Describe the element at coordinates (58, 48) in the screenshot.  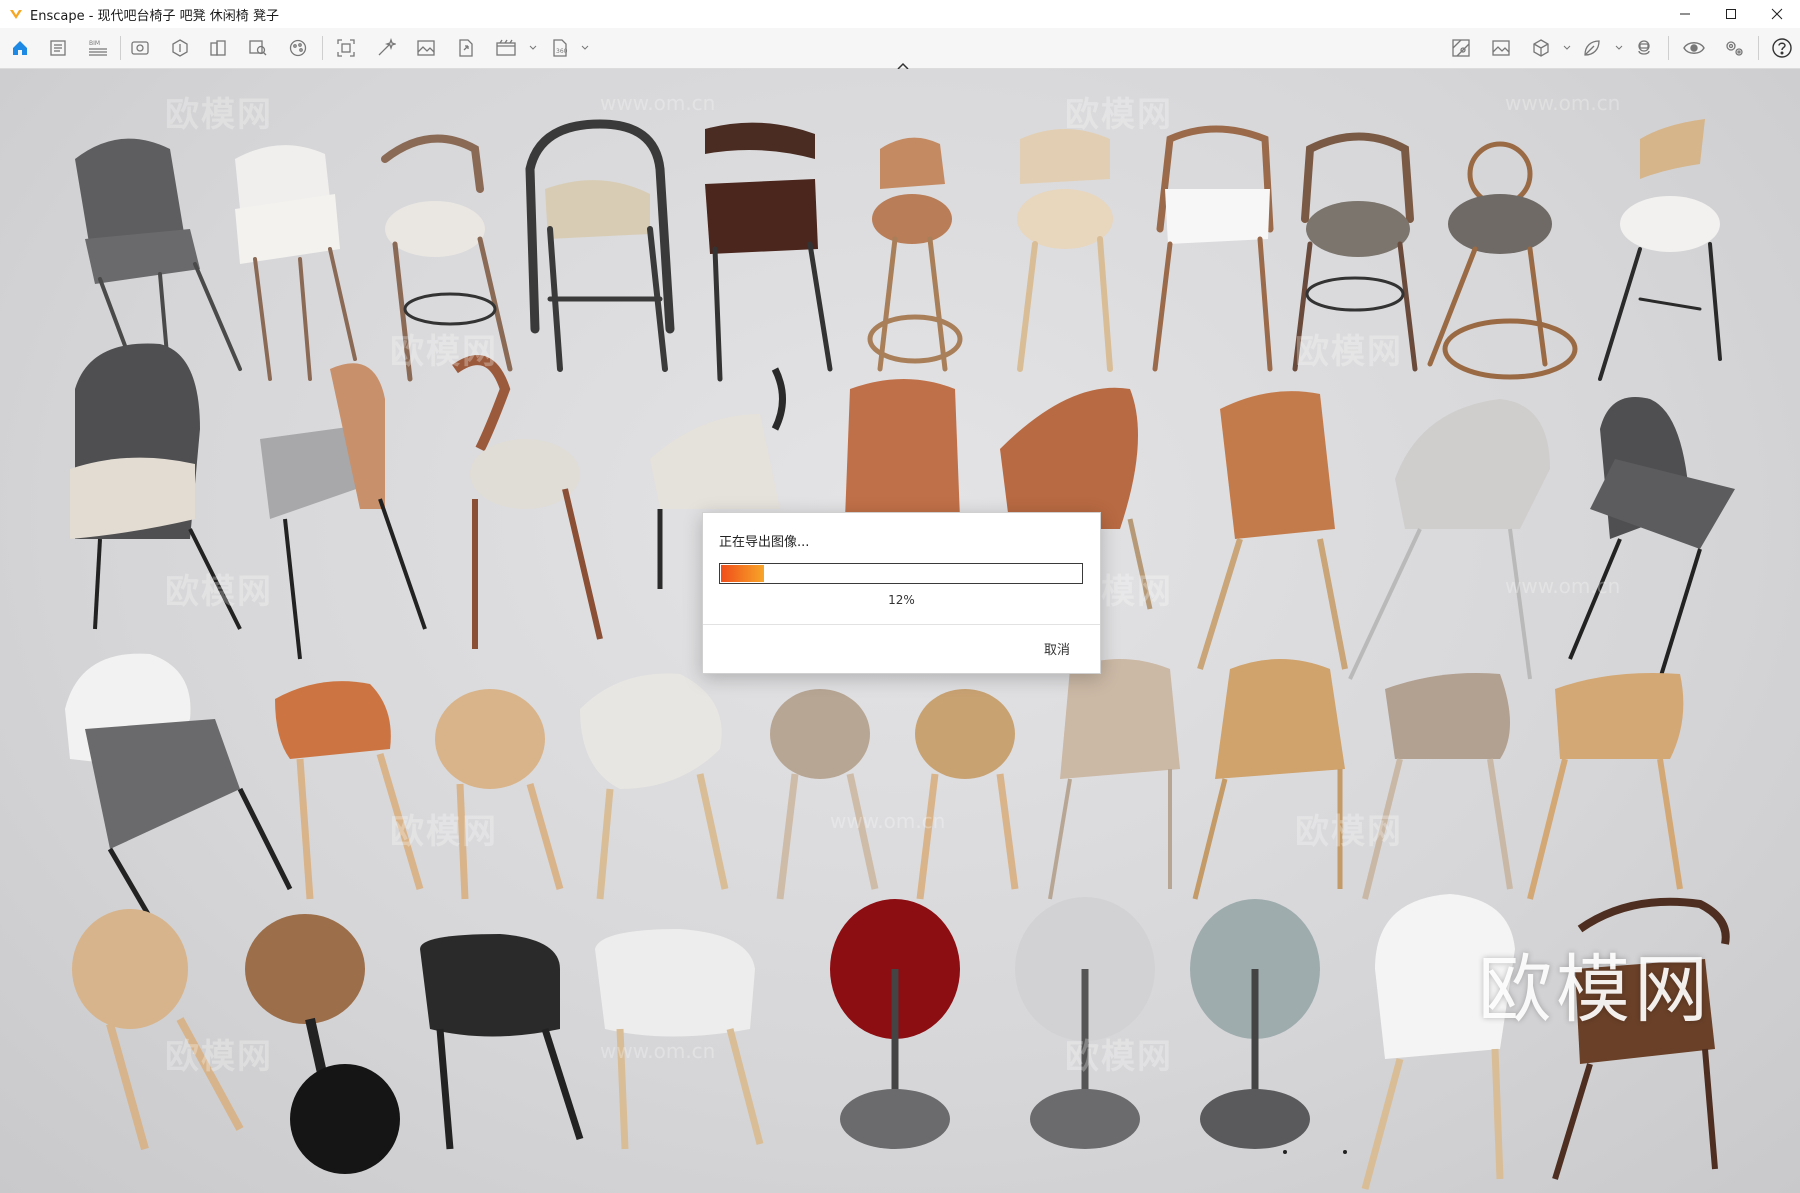
I see `document-icon` at that location.